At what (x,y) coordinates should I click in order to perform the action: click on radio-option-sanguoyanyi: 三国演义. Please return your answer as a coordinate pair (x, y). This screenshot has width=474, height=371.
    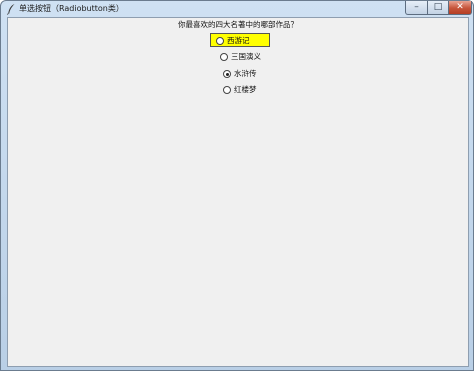
    Looking at the image, I should click on (243, 57).